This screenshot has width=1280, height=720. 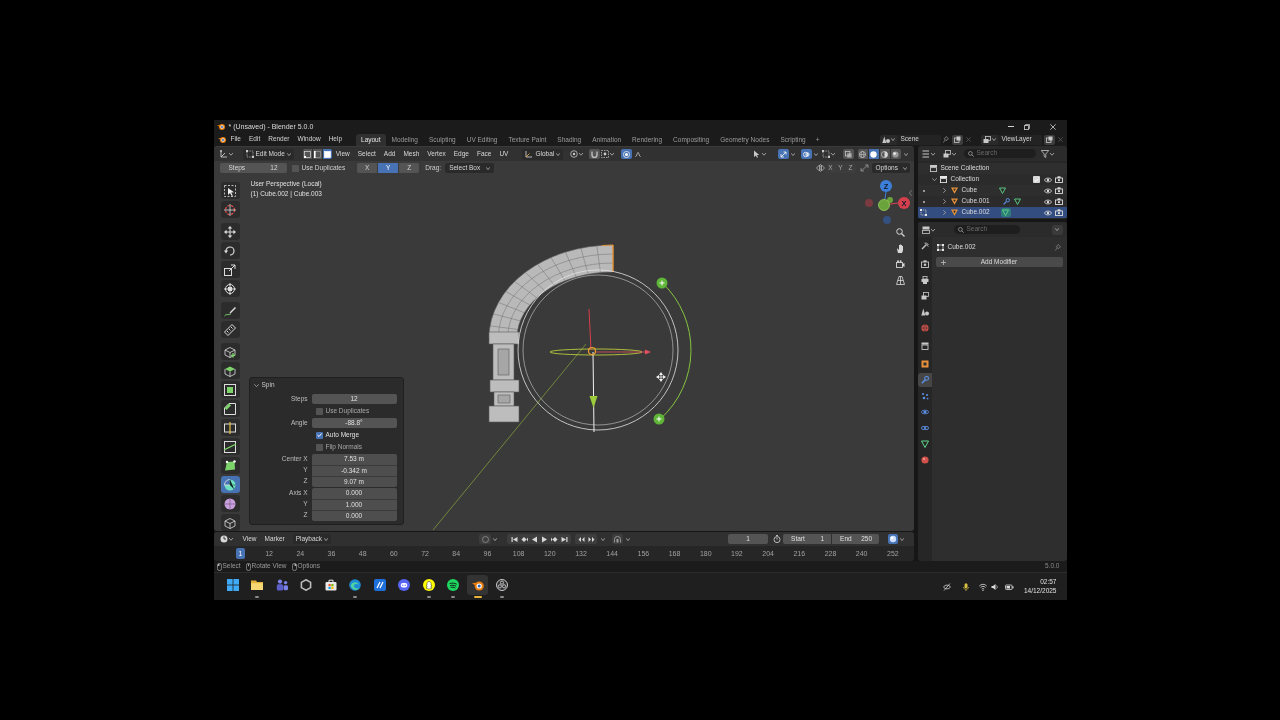 What do you see at coordinates (864, 168) in the screenshot?
I see `diagonal-arrows-icon` at bounding box center [864, 168].